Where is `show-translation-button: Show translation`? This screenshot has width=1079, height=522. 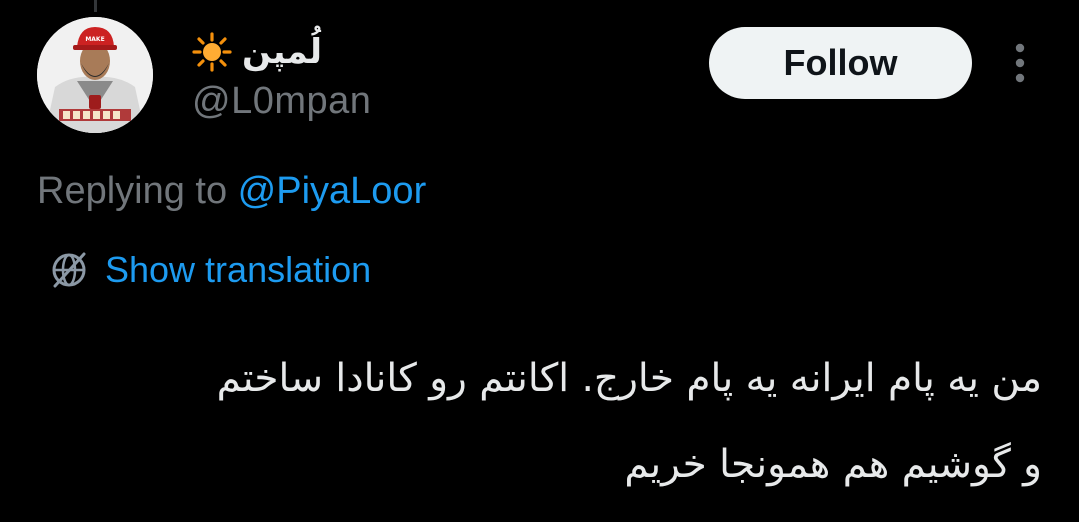
show-translation-button: Show translation is located at coordinates (209, 270).